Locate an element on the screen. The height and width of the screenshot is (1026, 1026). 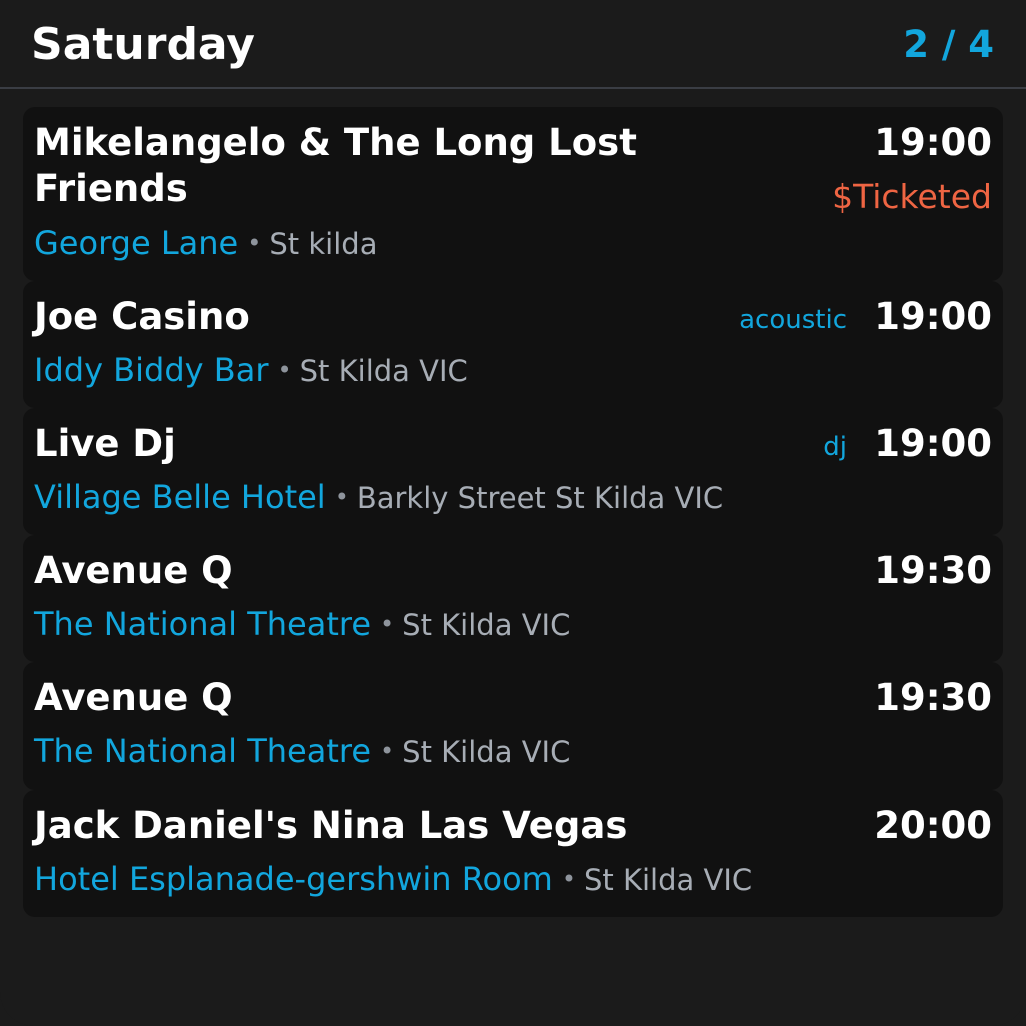
event-title: Live Dj is located at coordinates (105, 443).